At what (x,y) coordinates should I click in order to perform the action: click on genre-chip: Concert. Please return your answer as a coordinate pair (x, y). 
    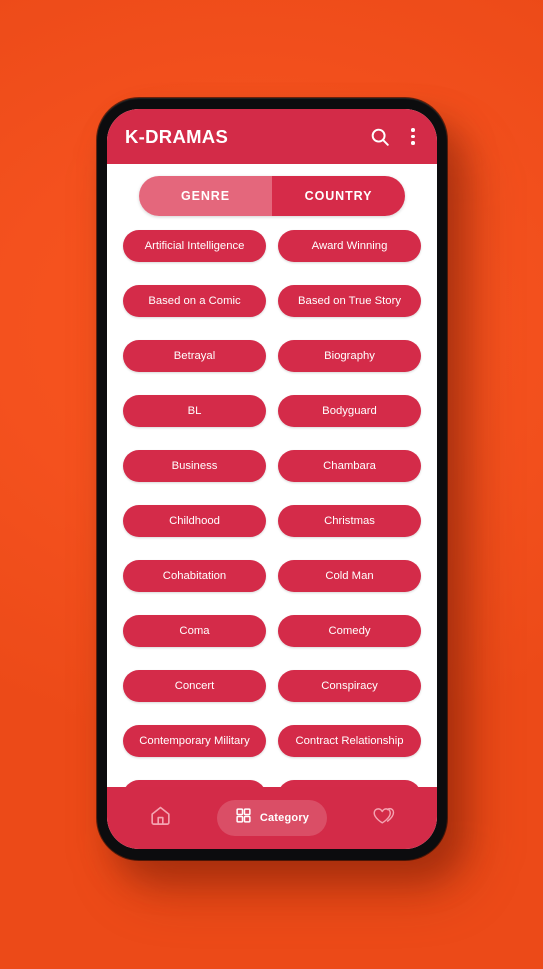
    Looking at the image, I should click on (194, 686).